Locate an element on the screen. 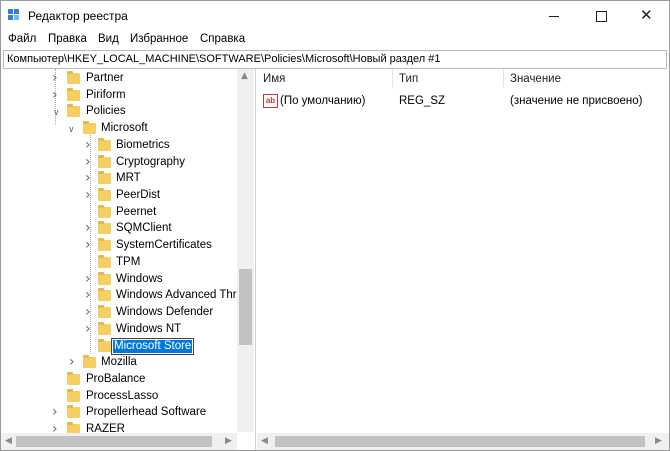 This screenshot has height=451, width=670. tree-item-peernet: Peernet is located at coordinates (121, 213).